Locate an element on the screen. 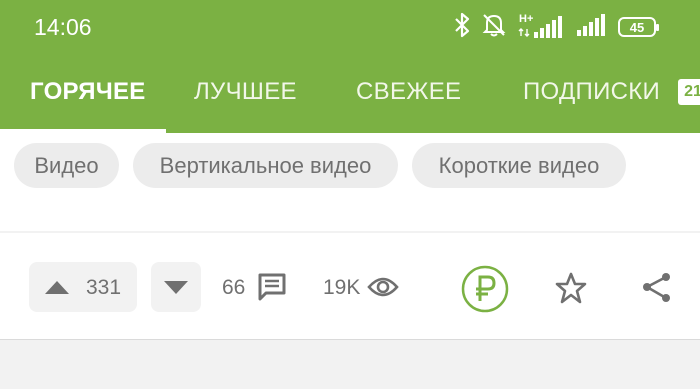 The width and height of the screenshot is (700, 389). views-count: 19K is located at coordinates (342, 287).